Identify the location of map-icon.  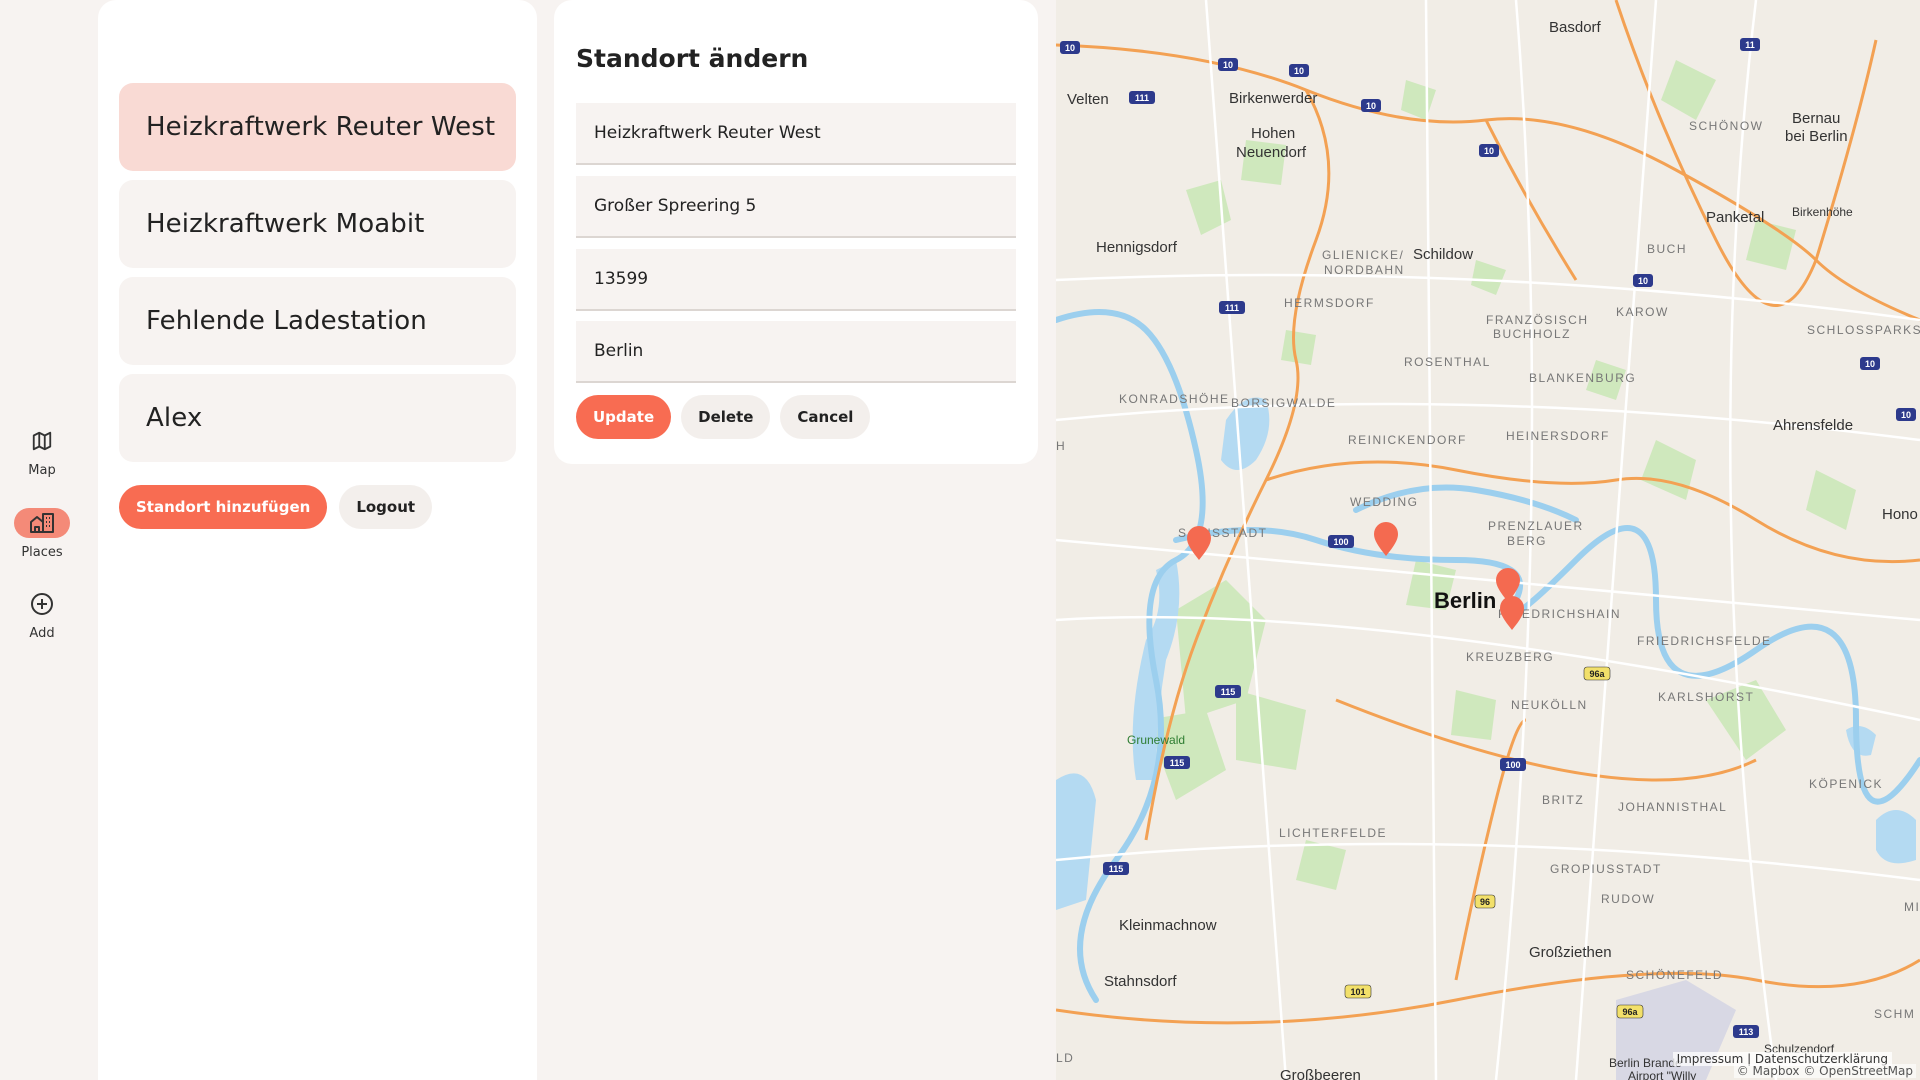
(42, 441).